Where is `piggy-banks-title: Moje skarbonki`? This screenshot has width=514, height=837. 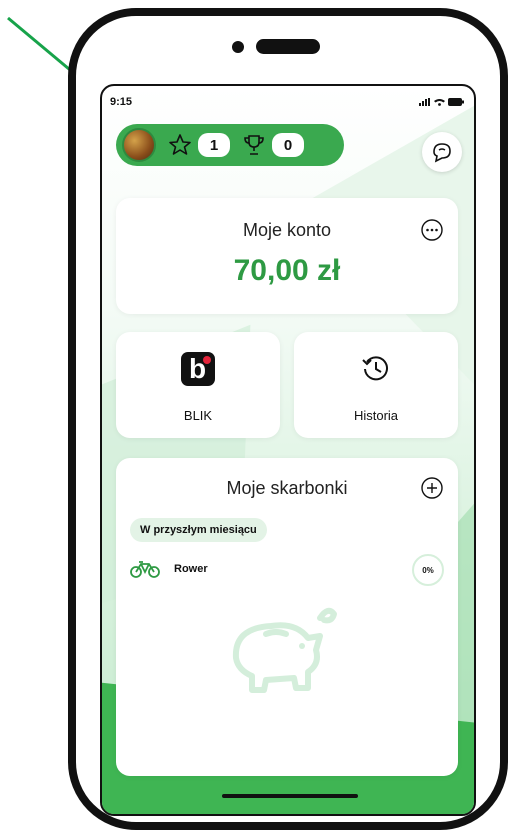
piggy-banks-title: Moje skarbonki is located at coordinates (287, 488).